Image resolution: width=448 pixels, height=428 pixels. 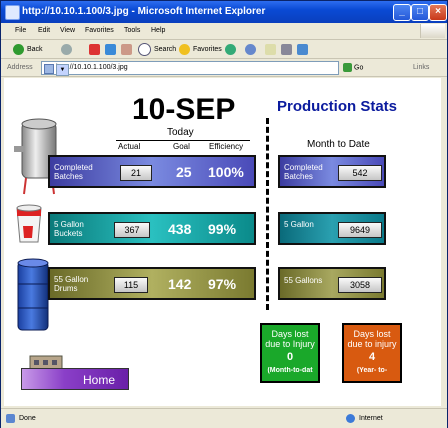 I want to click on today-row-batches: Completed Batches 21 25 100%, so click(x=152, y=171).